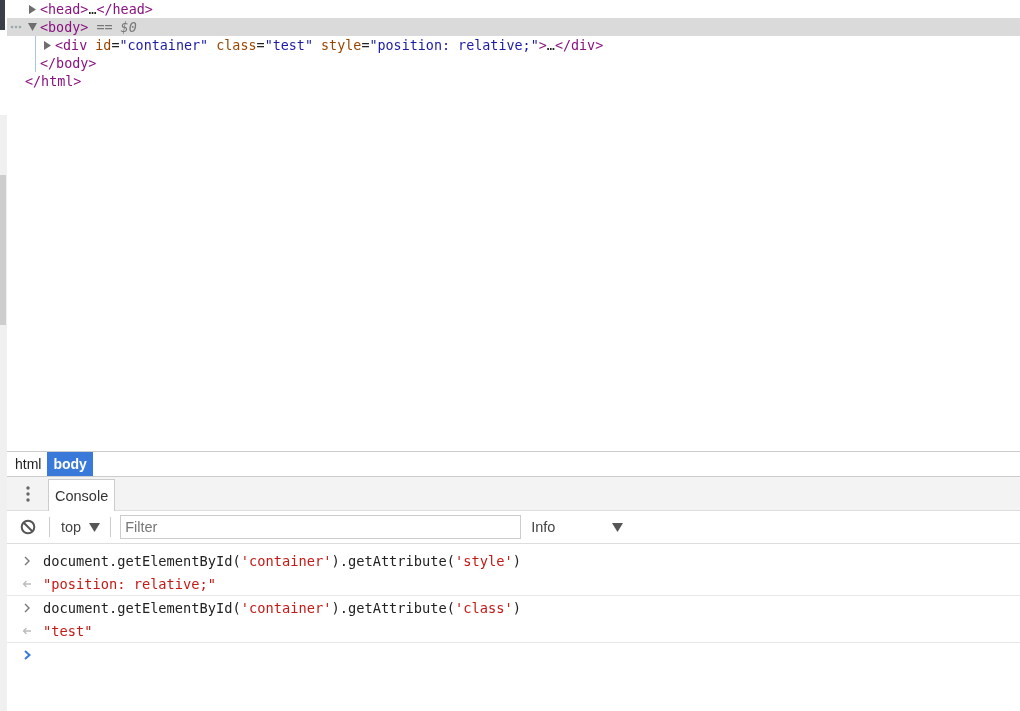 The width and height of the screenshot is (1020, 711). Describe the element at coordinates (282, 607) in the screenshot. I see `console-command: document.getElementById('container').getAttribute('class')` at that location.